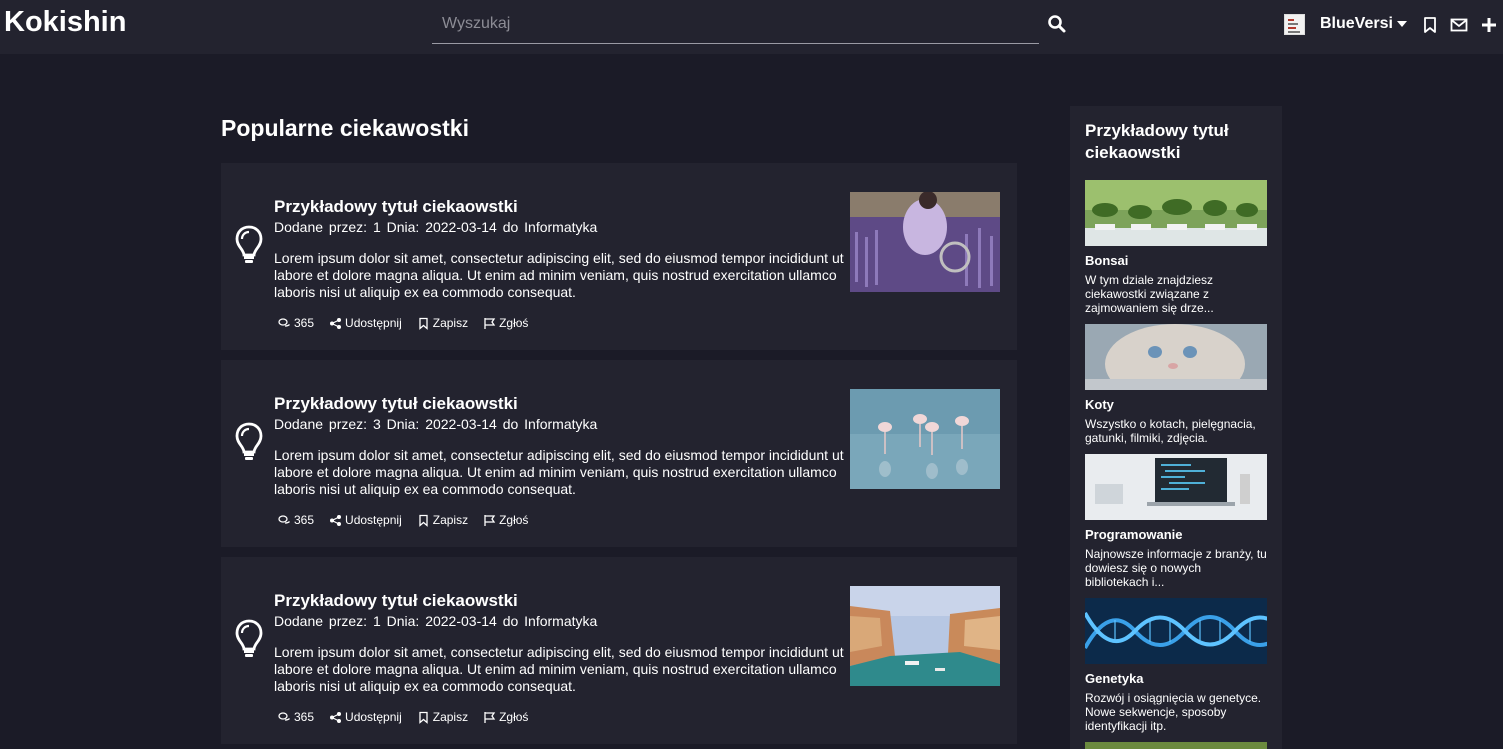 This screenshot has width=1503, height=749. What do you see at coordinates (1176, 404) in the screenshot?
I see `category-name: Koty` at bounding box center [1176, 404].